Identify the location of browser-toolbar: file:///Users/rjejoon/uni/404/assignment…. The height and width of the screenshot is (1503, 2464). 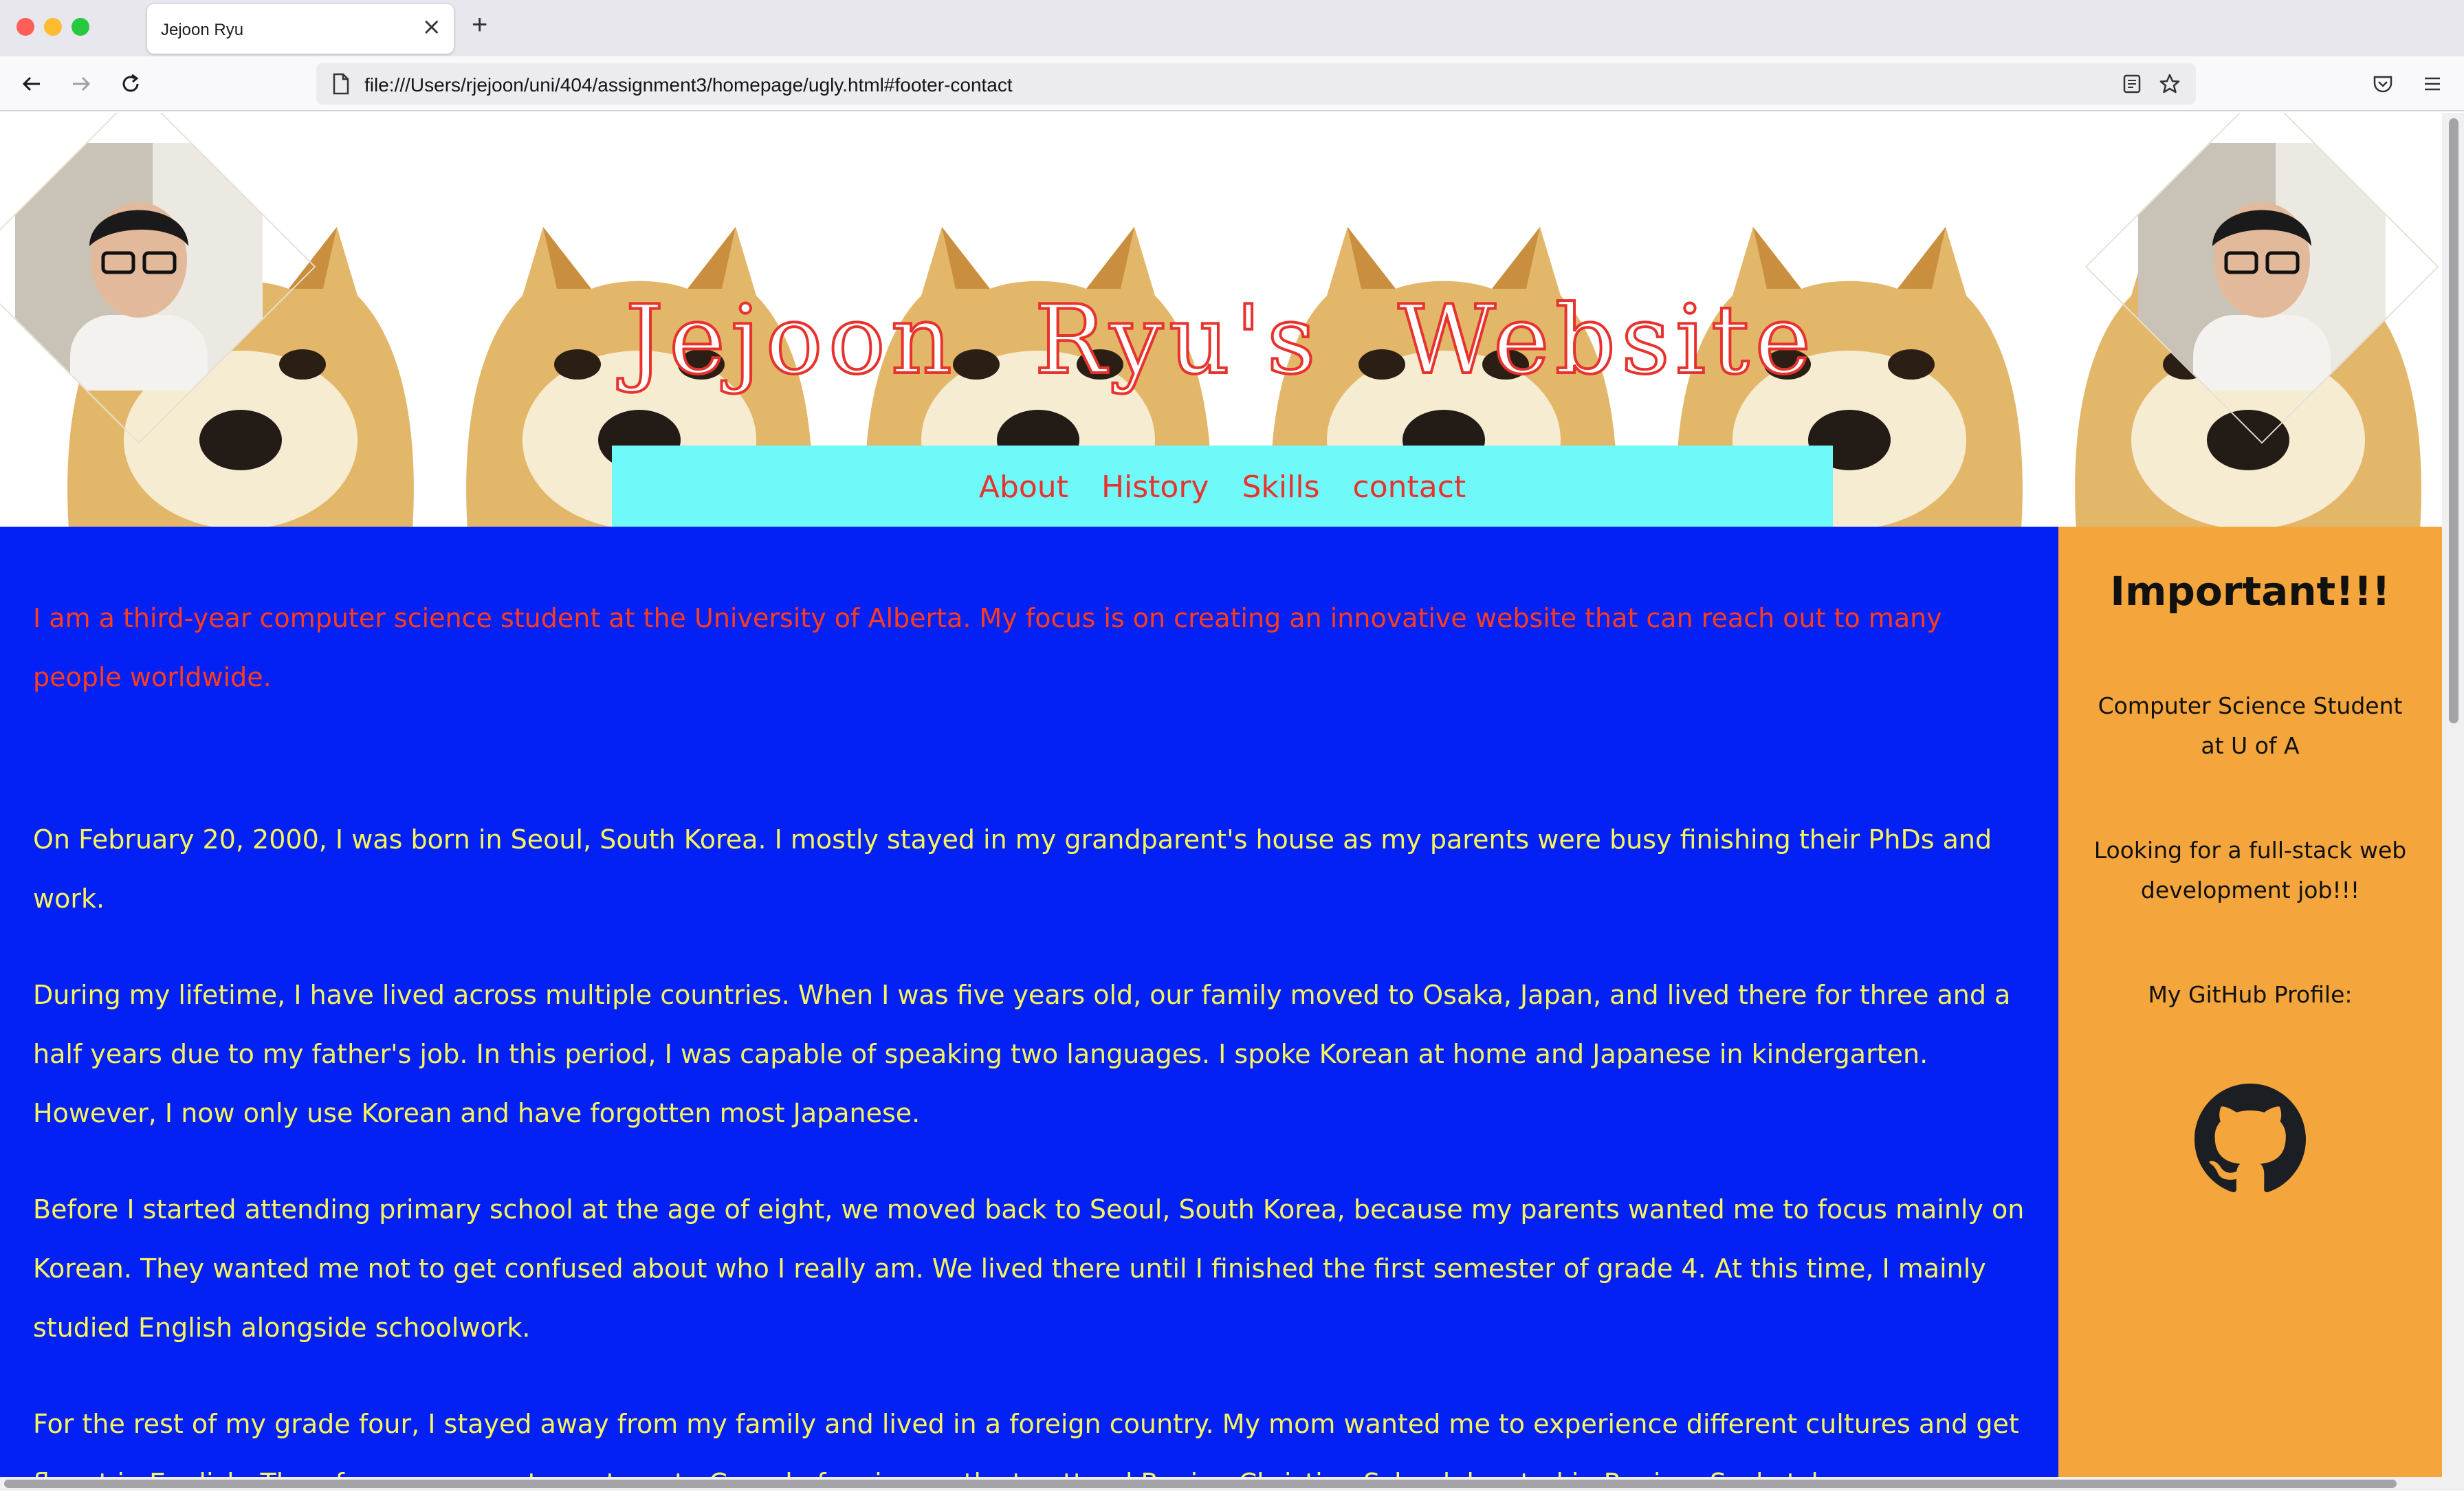
(1232, 83).